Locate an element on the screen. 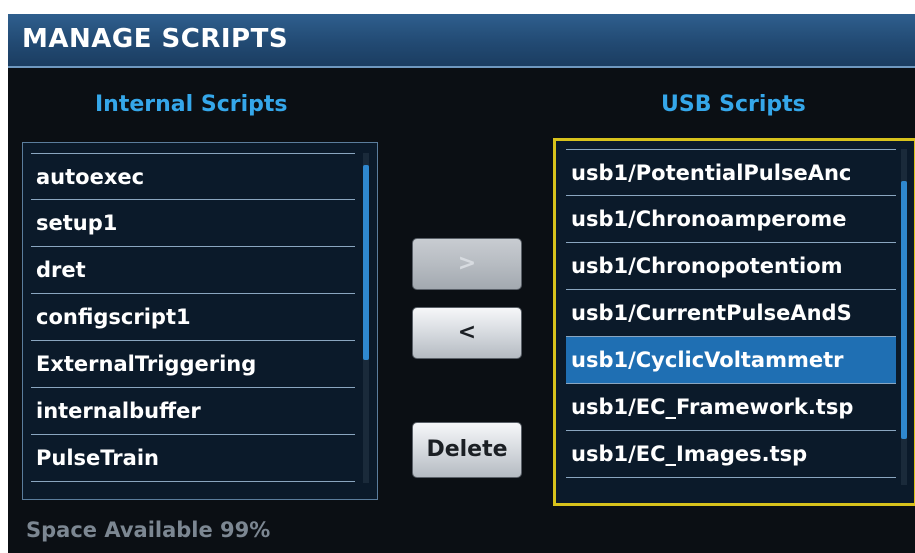 The image size is (915, 553). usb-scrollbar-thumb is located at coordinates (904, 310).